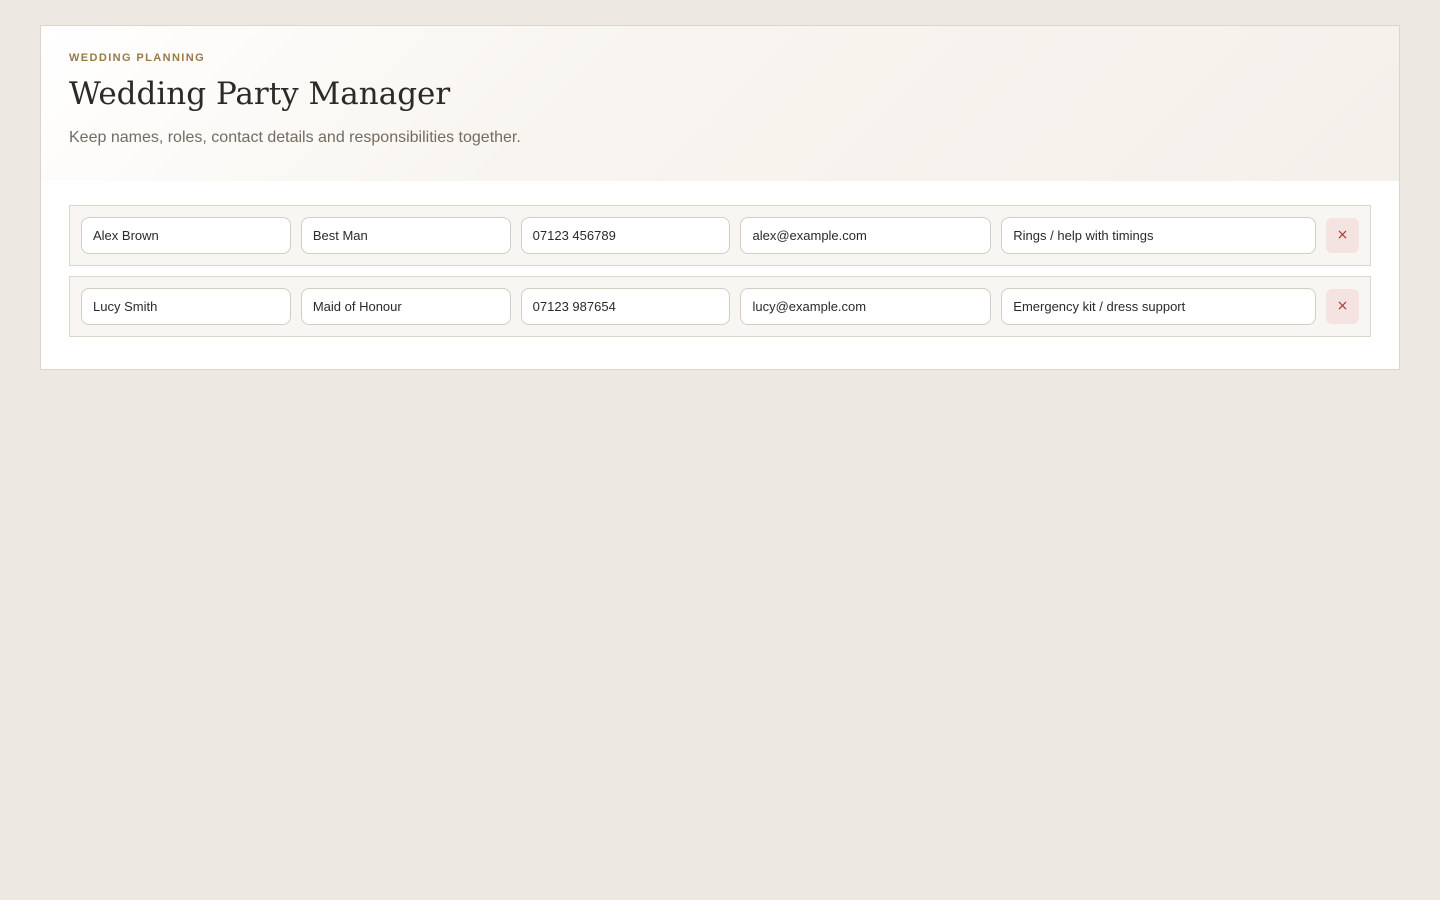 The height and width of the screenshot is (900, 1440). What do you see at coordinates (260, 94) in the screenshot?
I see `page-title: Wedding Party Manager` at bounding box center [260, 94].